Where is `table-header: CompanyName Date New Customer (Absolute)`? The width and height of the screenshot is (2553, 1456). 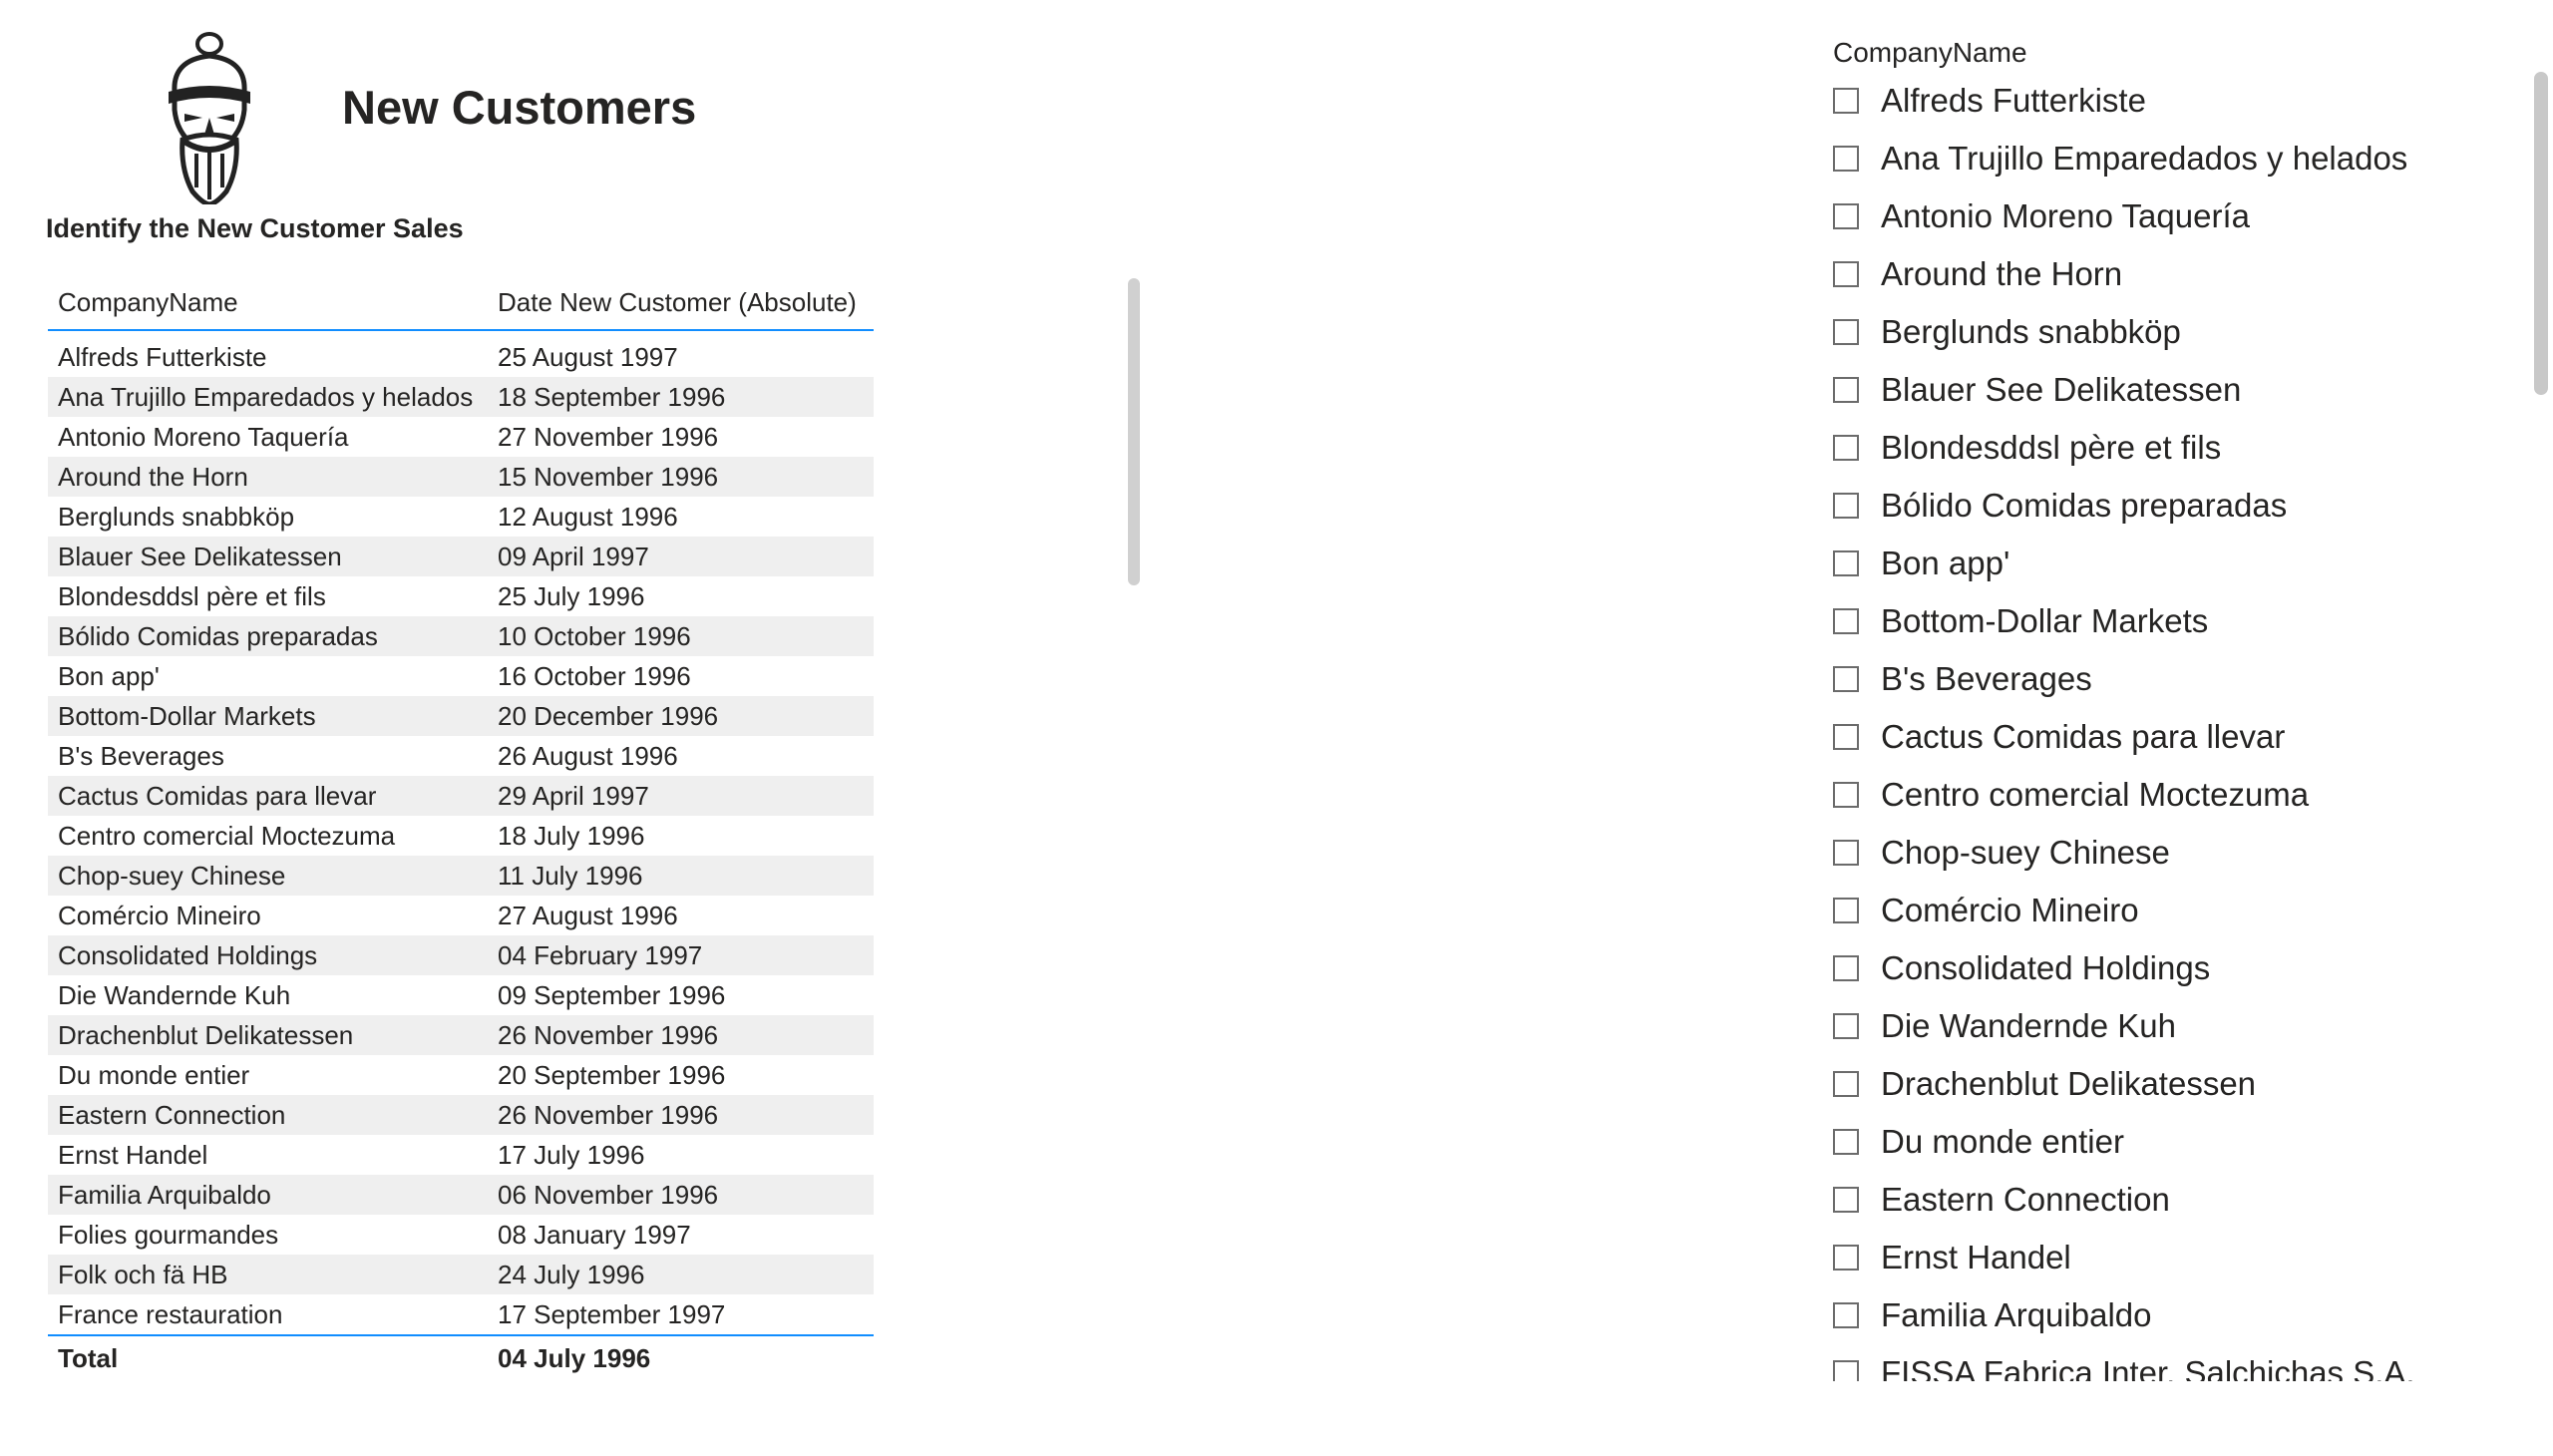 table-header: CompanyName Date New Customer (Absolute) is located at coordinates (461, 303).